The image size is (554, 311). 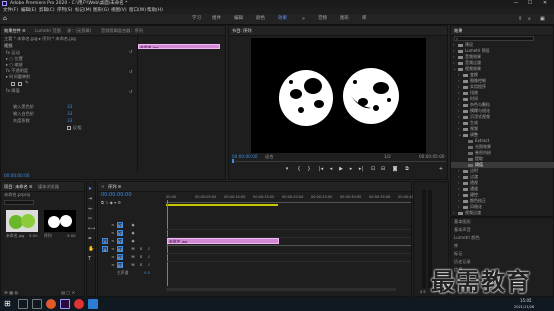 I want to click on windows-start-icon: ⊞, so click(x=9, y=304).